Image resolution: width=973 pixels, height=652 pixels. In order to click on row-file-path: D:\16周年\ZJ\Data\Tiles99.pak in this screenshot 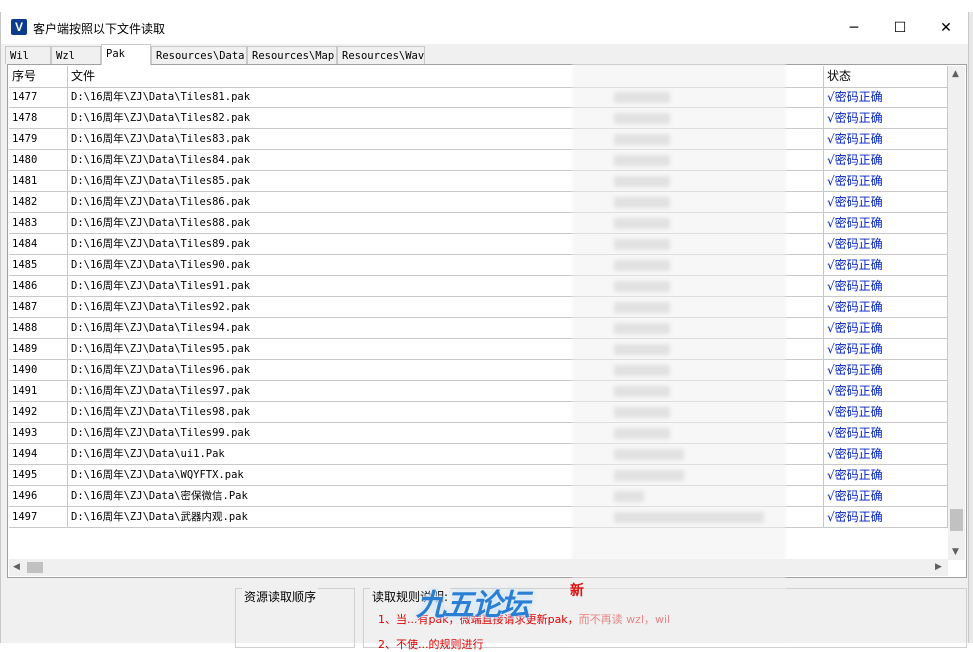, I will do `click(446, 433)`.